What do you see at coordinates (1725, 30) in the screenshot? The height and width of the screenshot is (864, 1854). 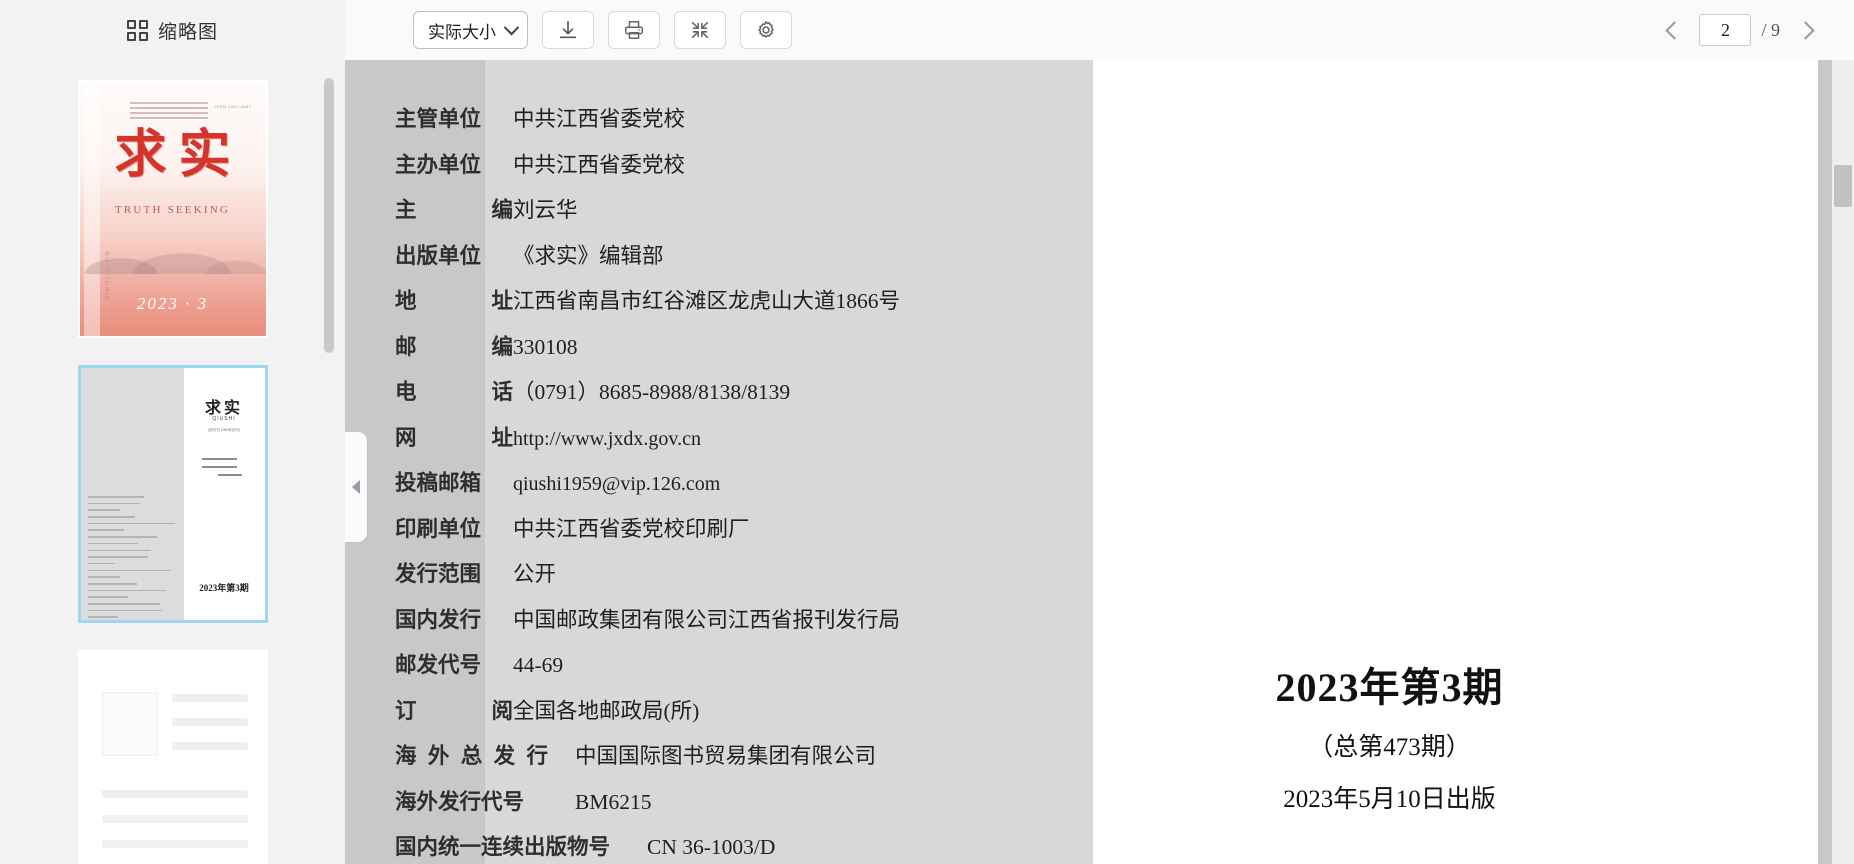 I see `page-number-input` at bounding box center [1725, 30].